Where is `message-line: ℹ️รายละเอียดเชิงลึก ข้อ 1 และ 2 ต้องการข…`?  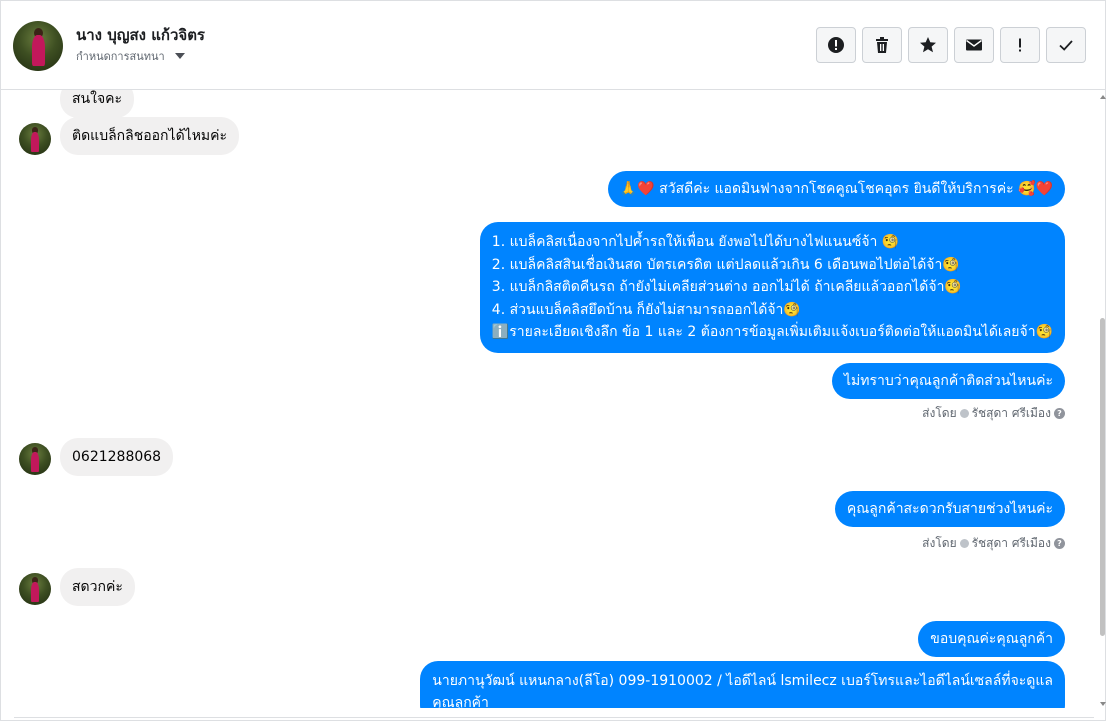 message-line: ℹ️รายละเอียดเชิงลึก ข้อ 1 และ 2 ต้องการข… is located at coordinates (772, 332).